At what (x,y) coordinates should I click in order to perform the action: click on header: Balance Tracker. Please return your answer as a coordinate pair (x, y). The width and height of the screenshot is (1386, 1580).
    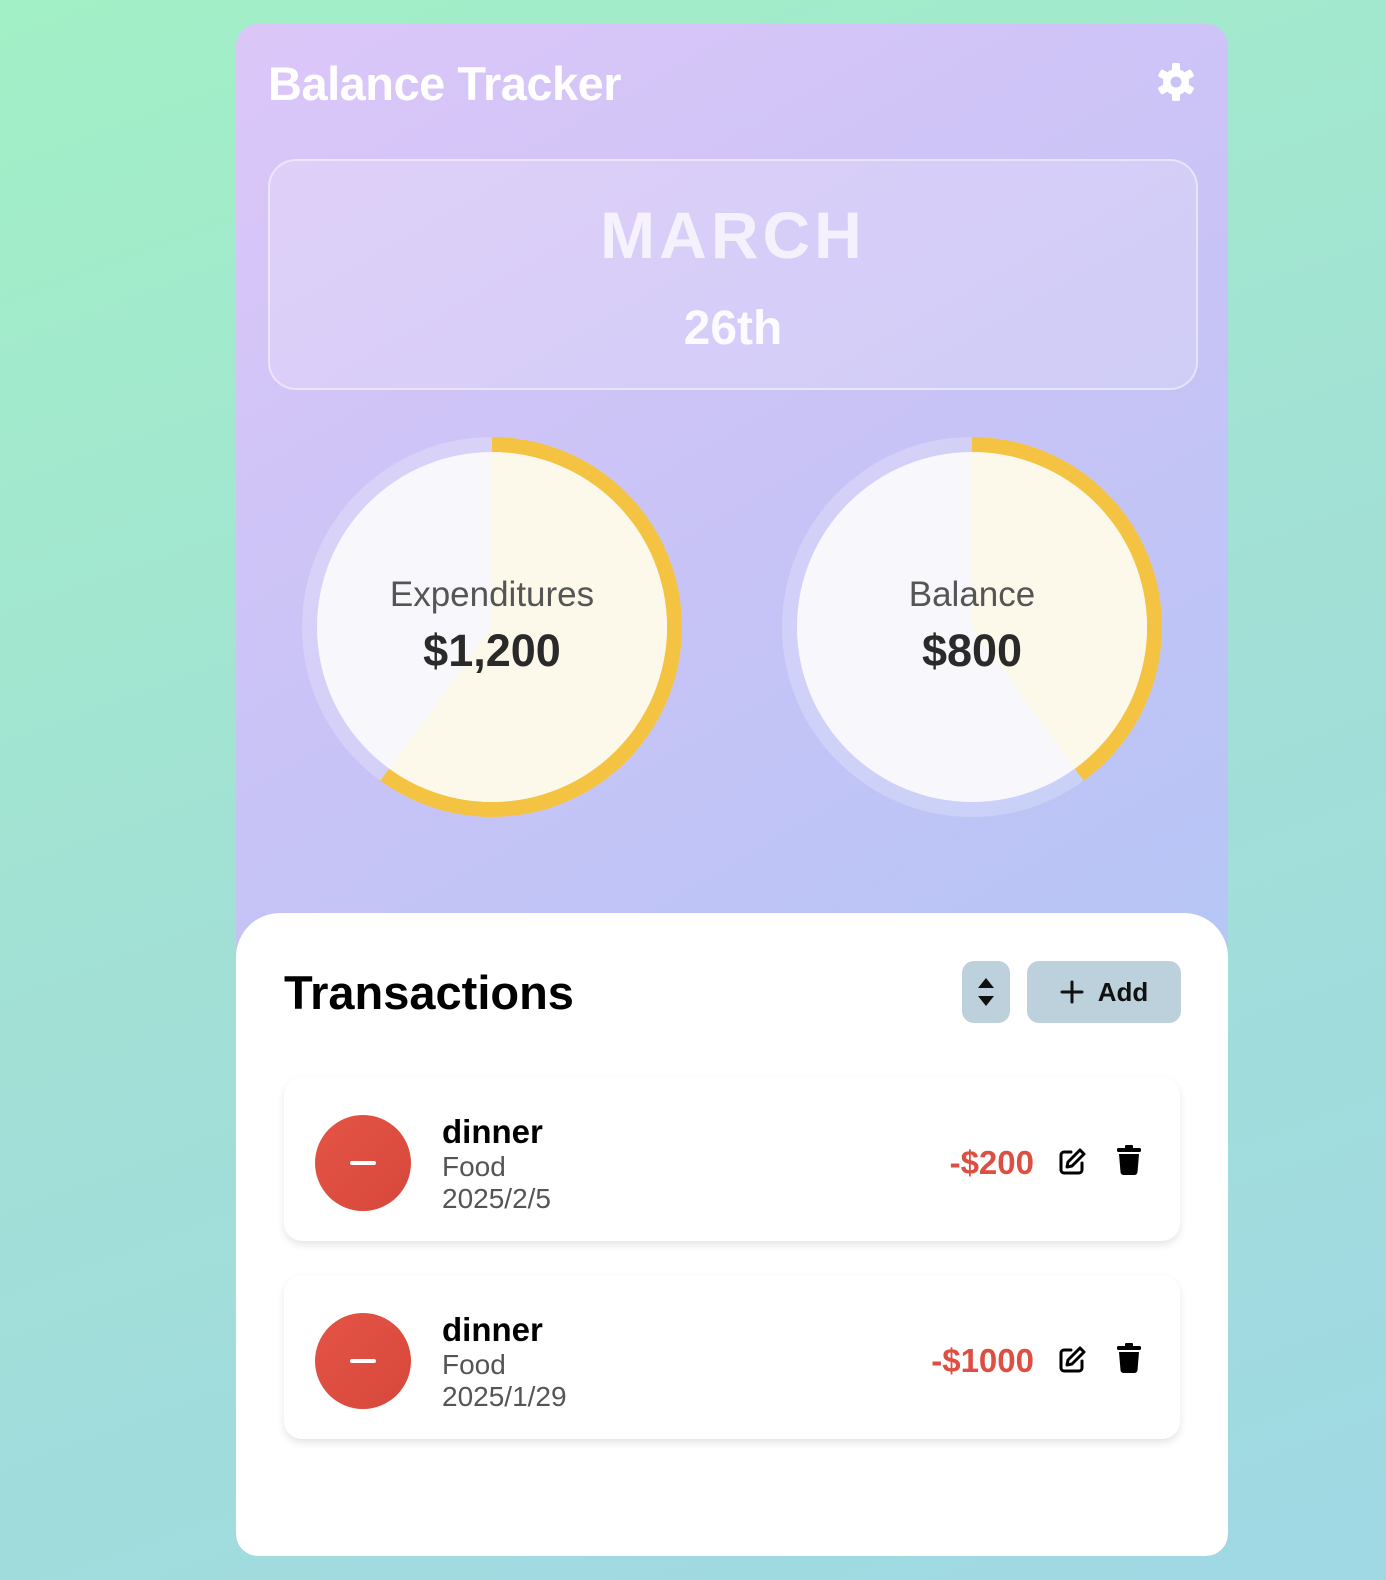
    Looking at the image, I should click on (732, 84).